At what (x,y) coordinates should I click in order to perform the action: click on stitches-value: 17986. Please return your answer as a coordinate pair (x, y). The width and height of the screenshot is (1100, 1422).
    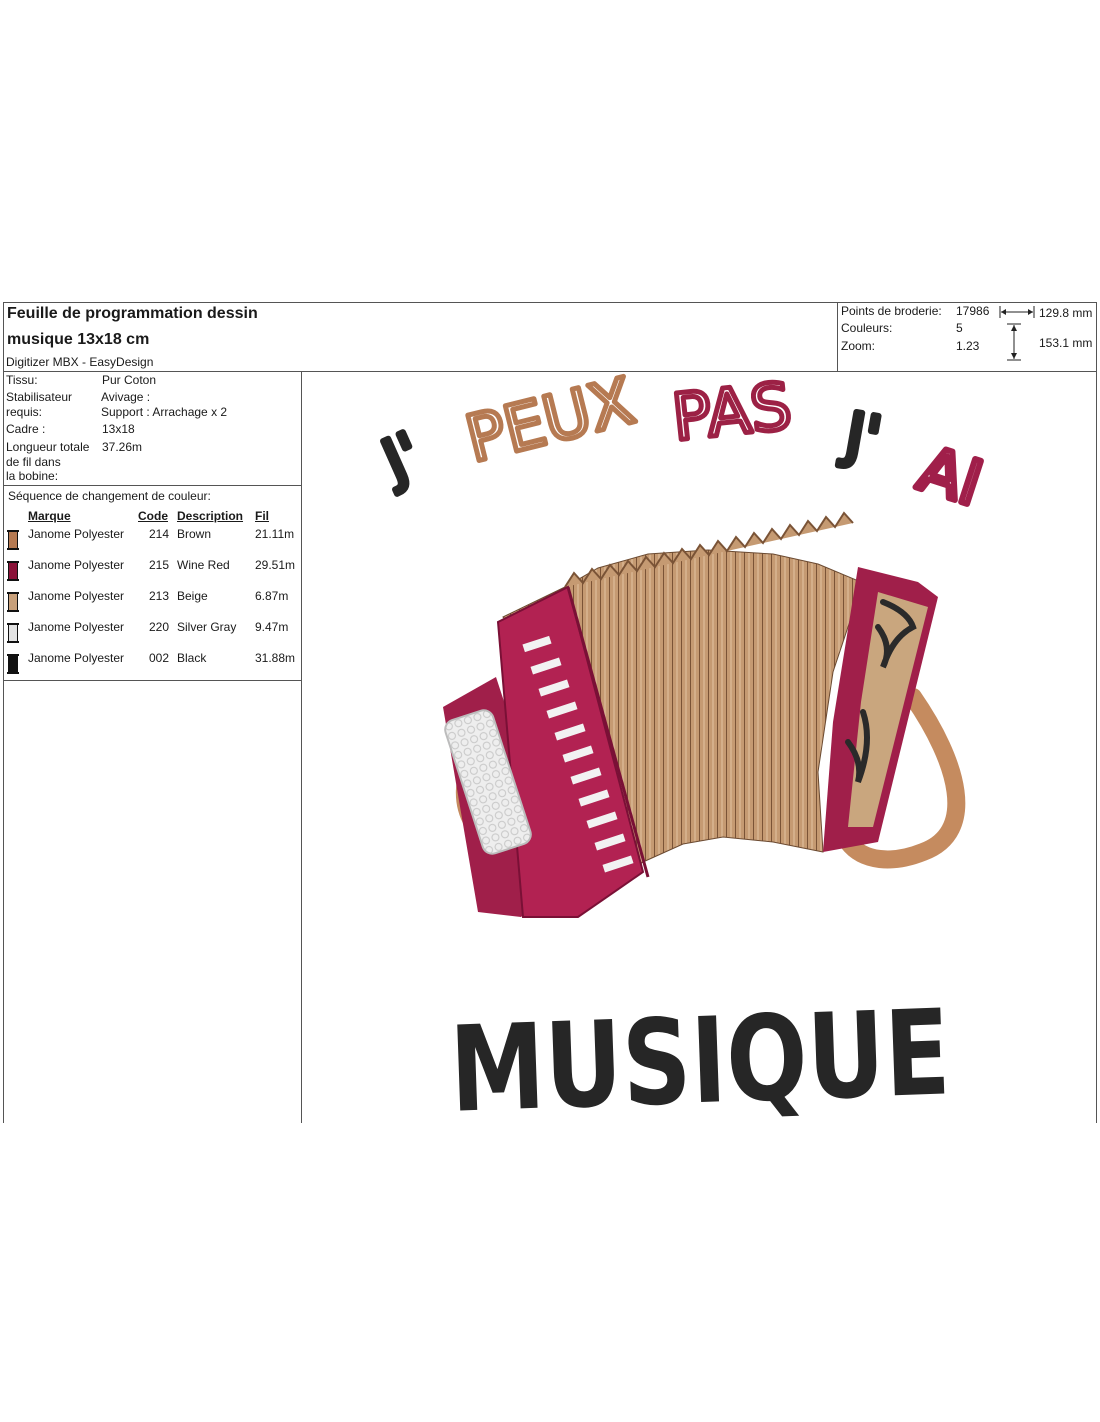
    Looking at the image, I should click on (973, 311).